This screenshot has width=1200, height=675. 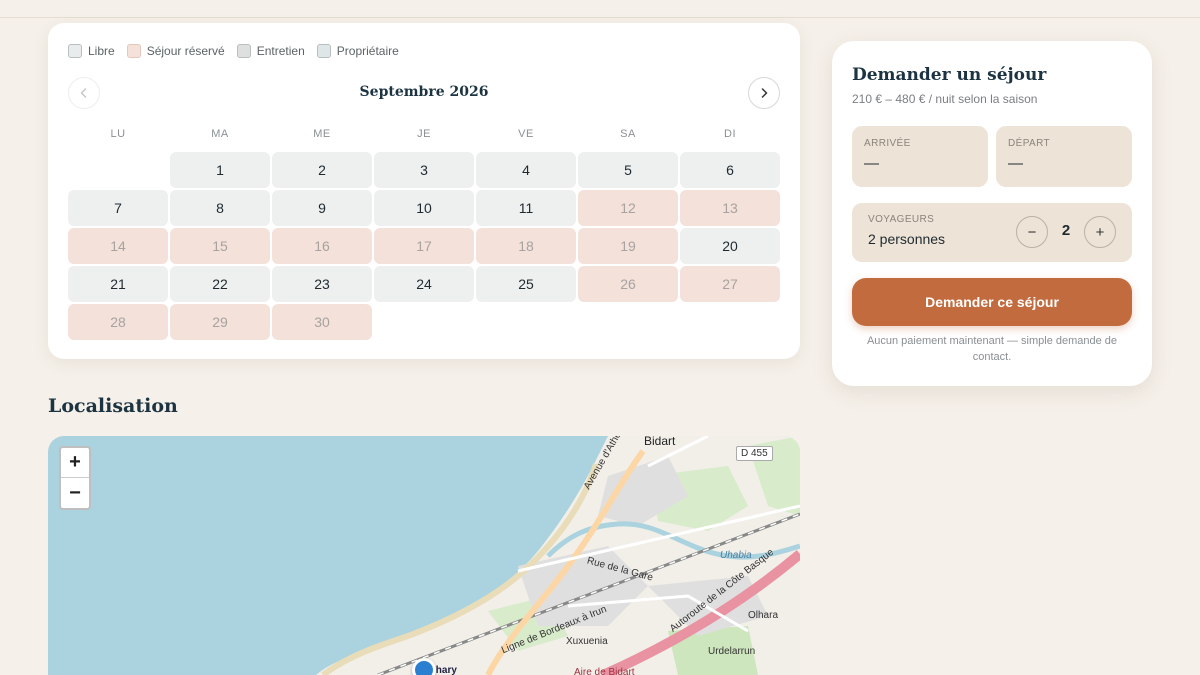 What do you see at coordinates (526, 170) in the screenshot?
I see `calendar-day-libre: 4` at bounding box center [526, 170].